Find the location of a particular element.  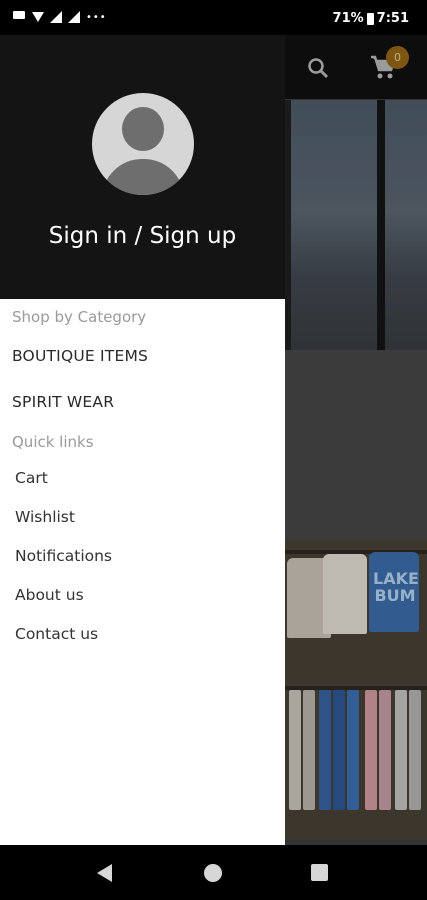

battery-percent: 71% is located at coordinates (348, 18).